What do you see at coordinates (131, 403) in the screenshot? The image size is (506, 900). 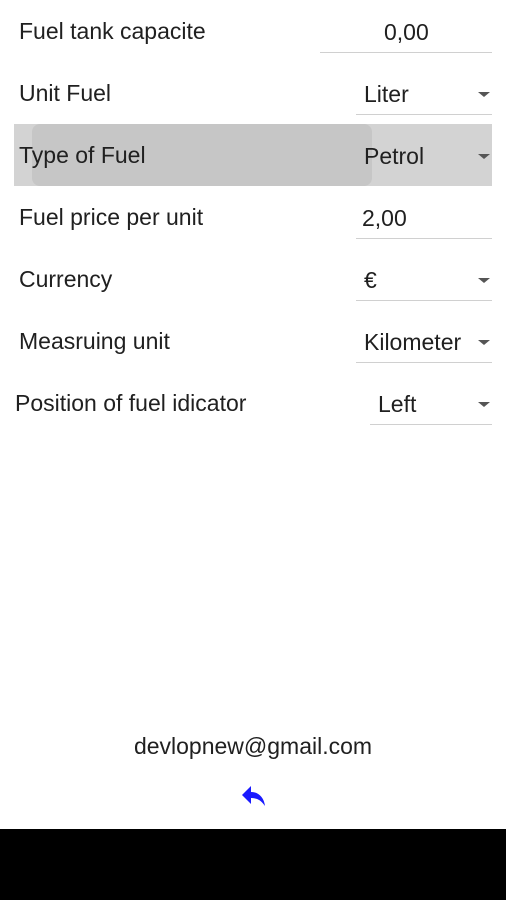 I see `fuel-indicator-position-label: Position of fuel idicator` at bounding box center [131, 403].